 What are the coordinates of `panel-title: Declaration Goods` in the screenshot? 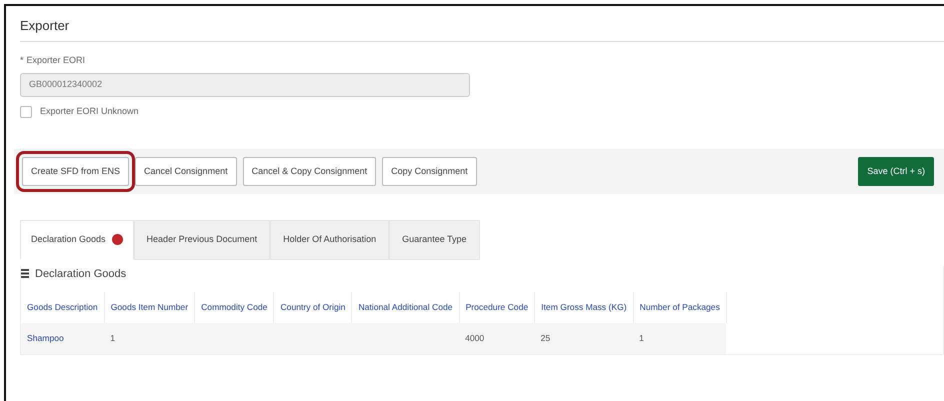 It's located at (80, 274).